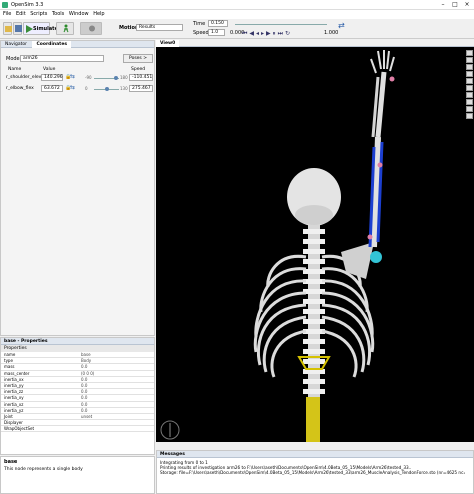 The width and height of the screenshot is (474, 494). I want to click on navigator-tabs: Navigator Coordinates, so click(77, 44).